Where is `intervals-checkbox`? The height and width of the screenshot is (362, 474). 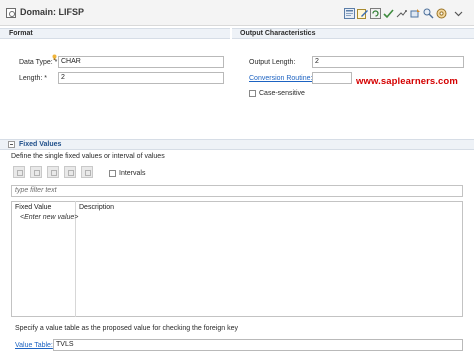 intervals-checkbox is located at coordinates (112, 173).